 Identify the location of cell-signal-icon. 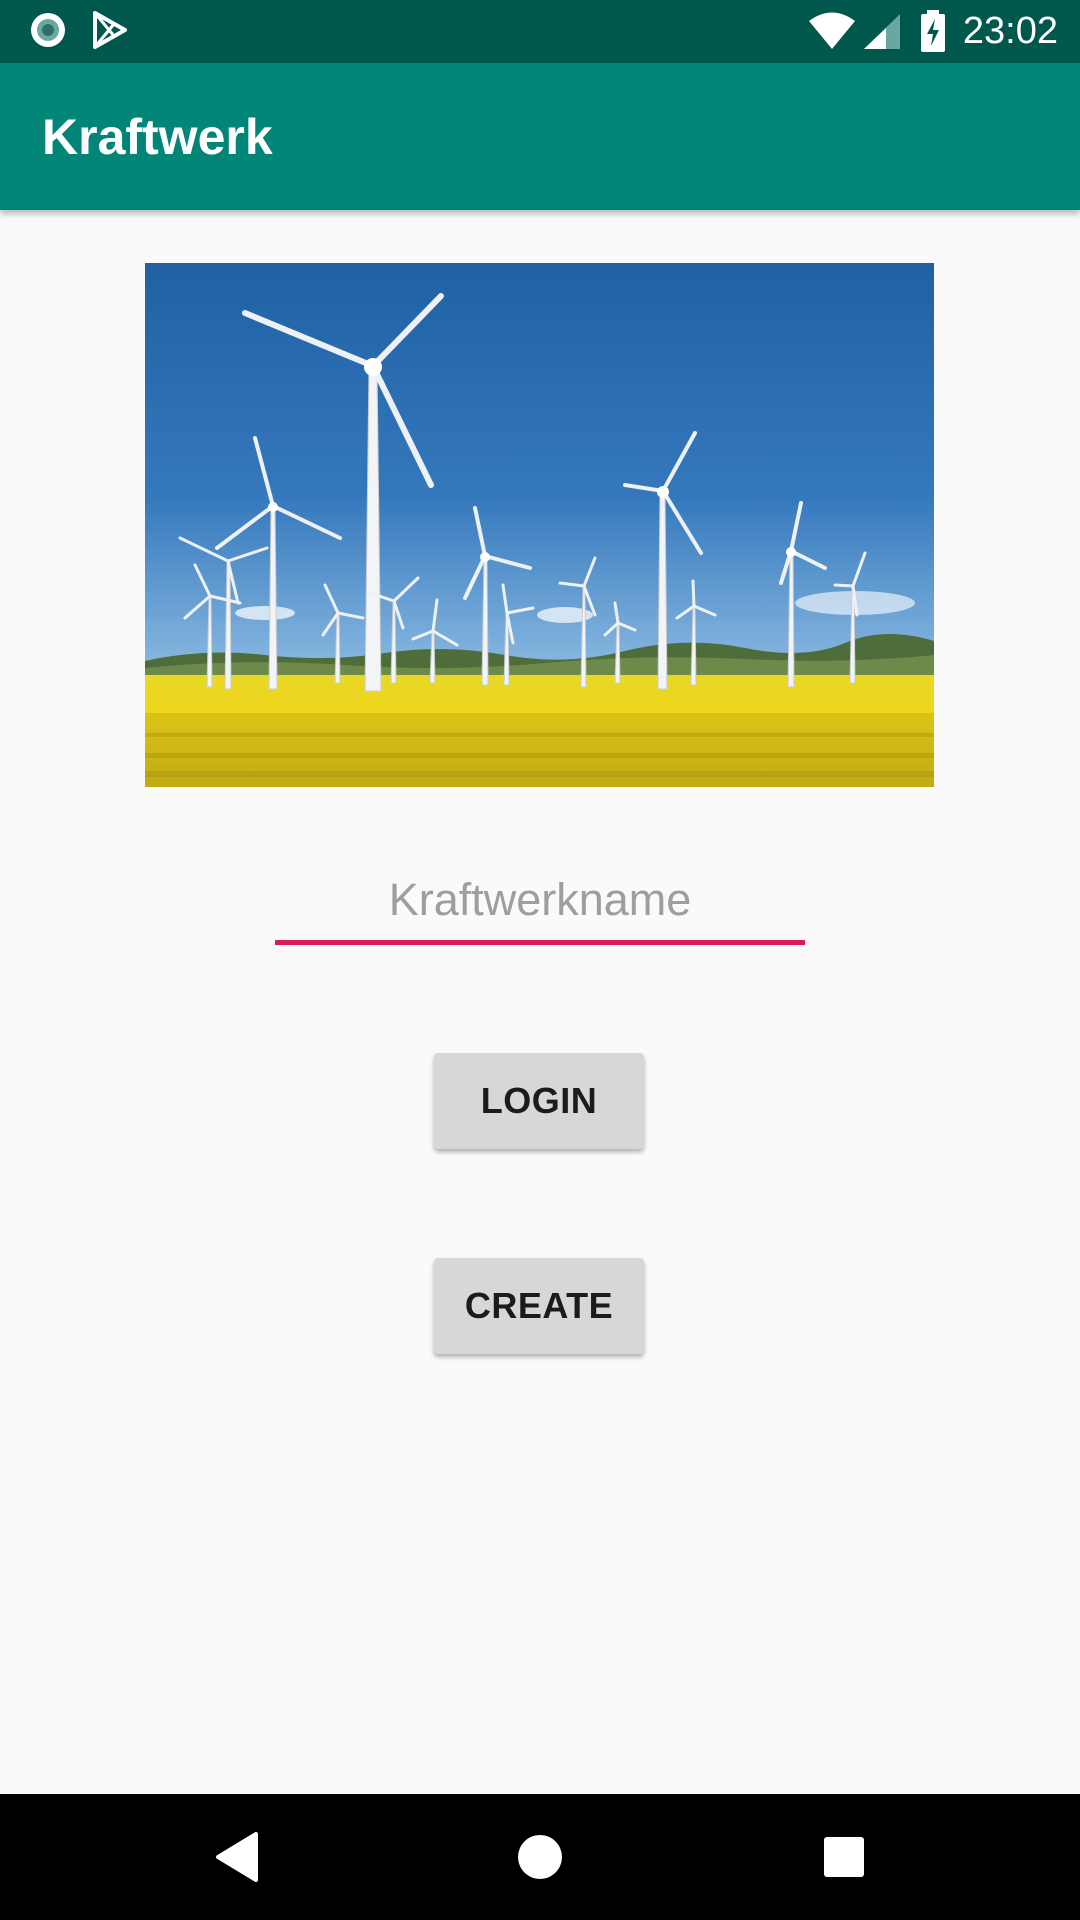
(882, 33).